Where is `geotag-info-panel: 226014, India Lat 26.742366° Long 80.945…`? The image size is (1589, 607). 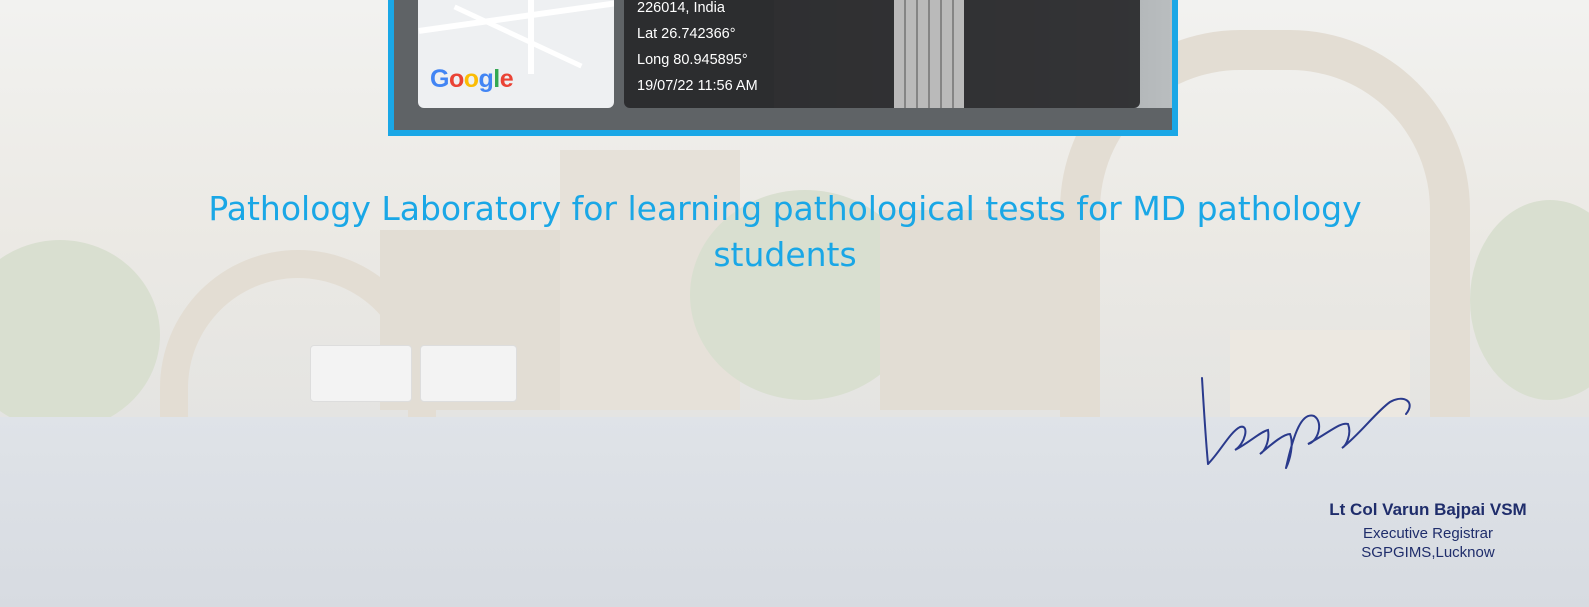 geotag-info-panel: 226014, India Lat 26.742366° Long 80.945… is located at coordinates (882, 54).